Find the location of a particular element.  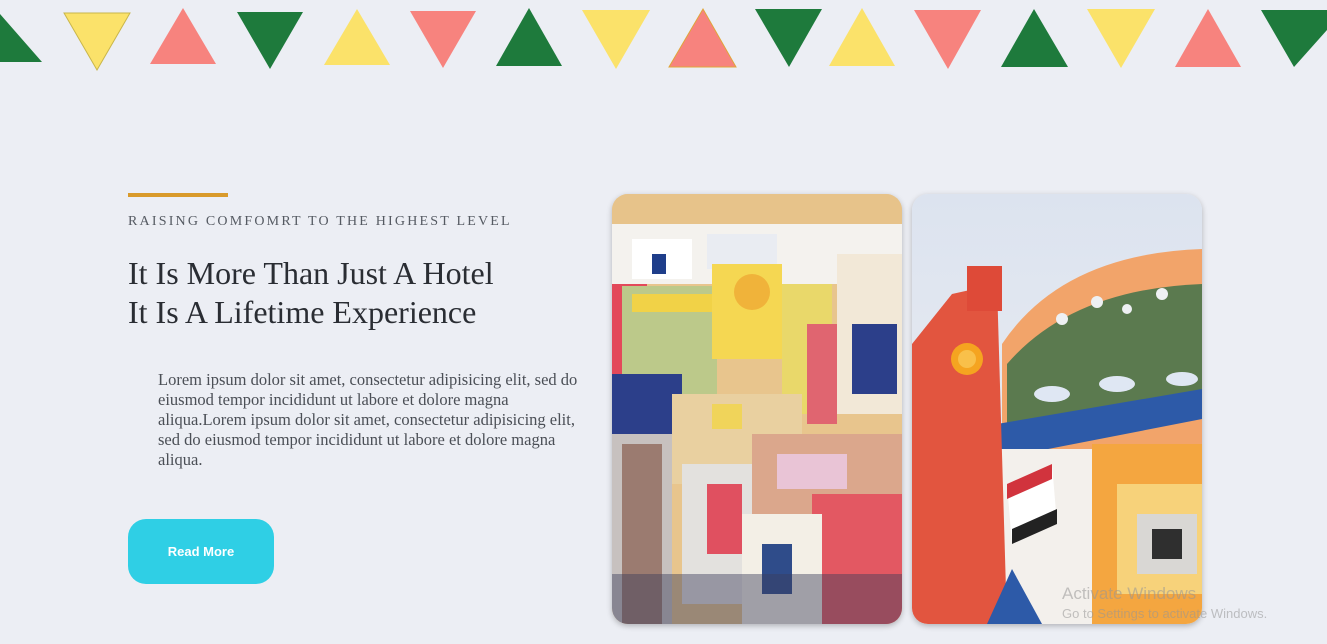

village-aerial-photo is located at coordinates (757, 409).